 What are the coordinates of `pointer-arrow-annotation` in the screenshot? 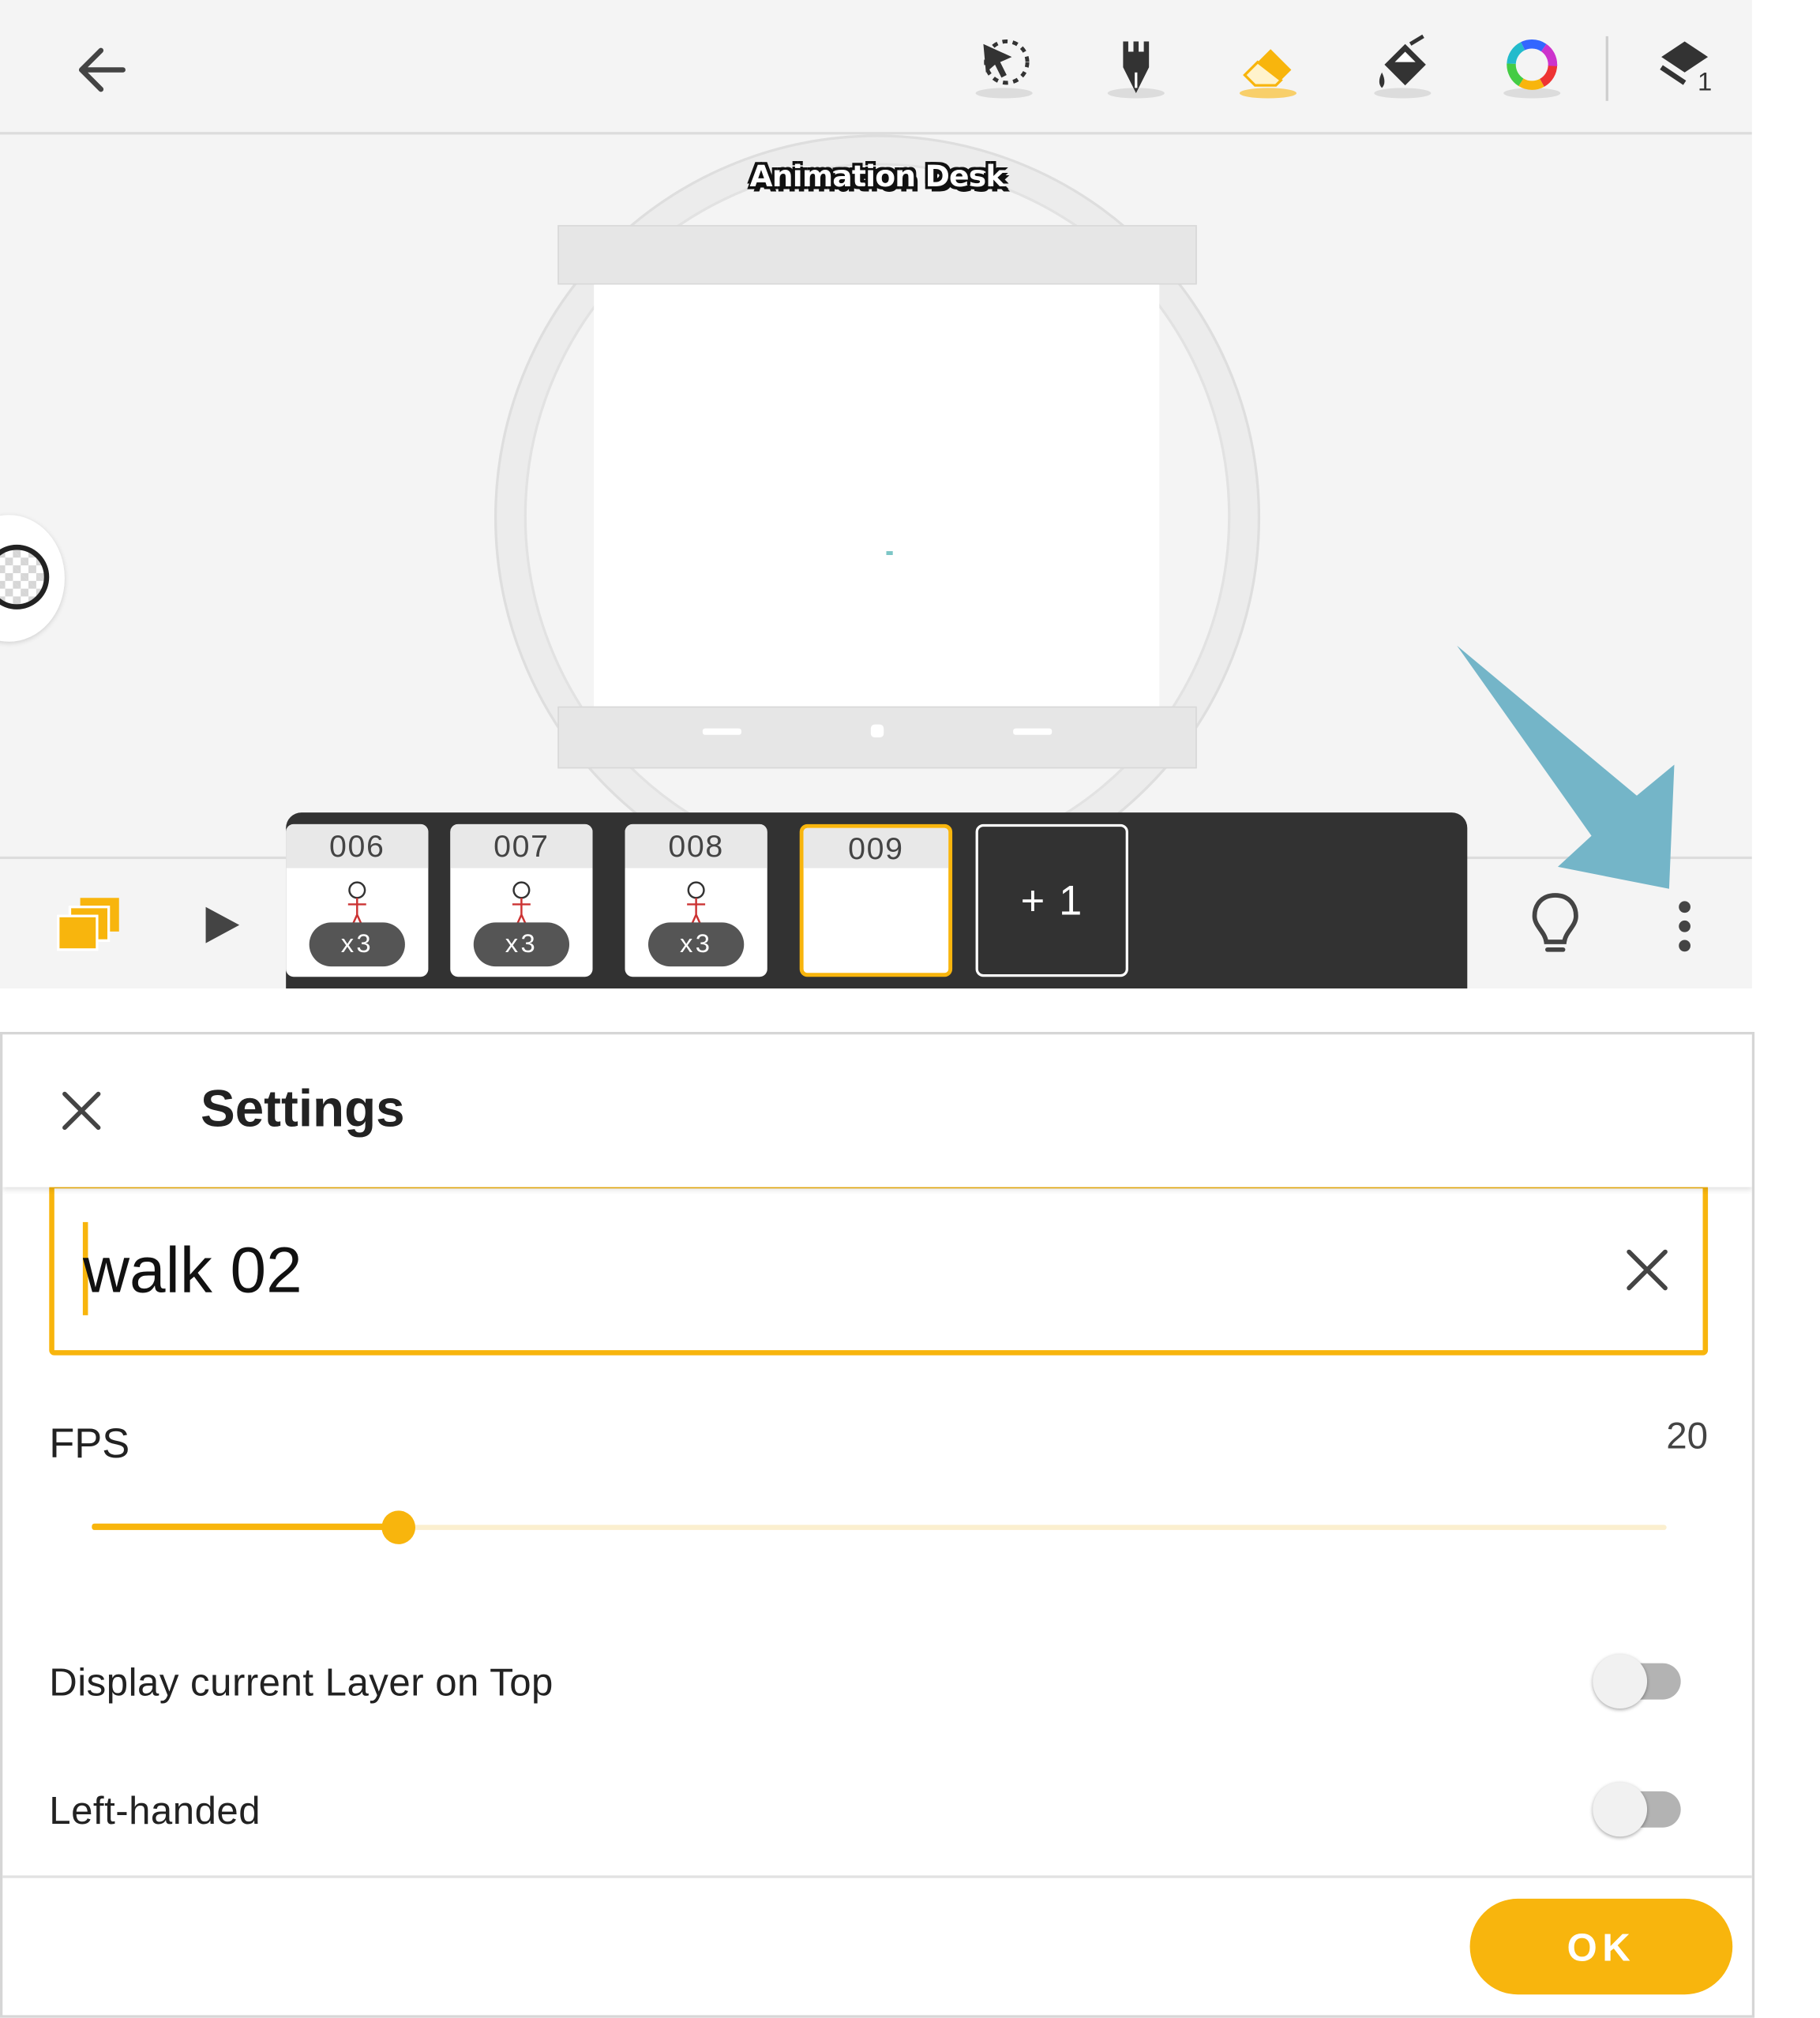 It's located at (1566, 767).